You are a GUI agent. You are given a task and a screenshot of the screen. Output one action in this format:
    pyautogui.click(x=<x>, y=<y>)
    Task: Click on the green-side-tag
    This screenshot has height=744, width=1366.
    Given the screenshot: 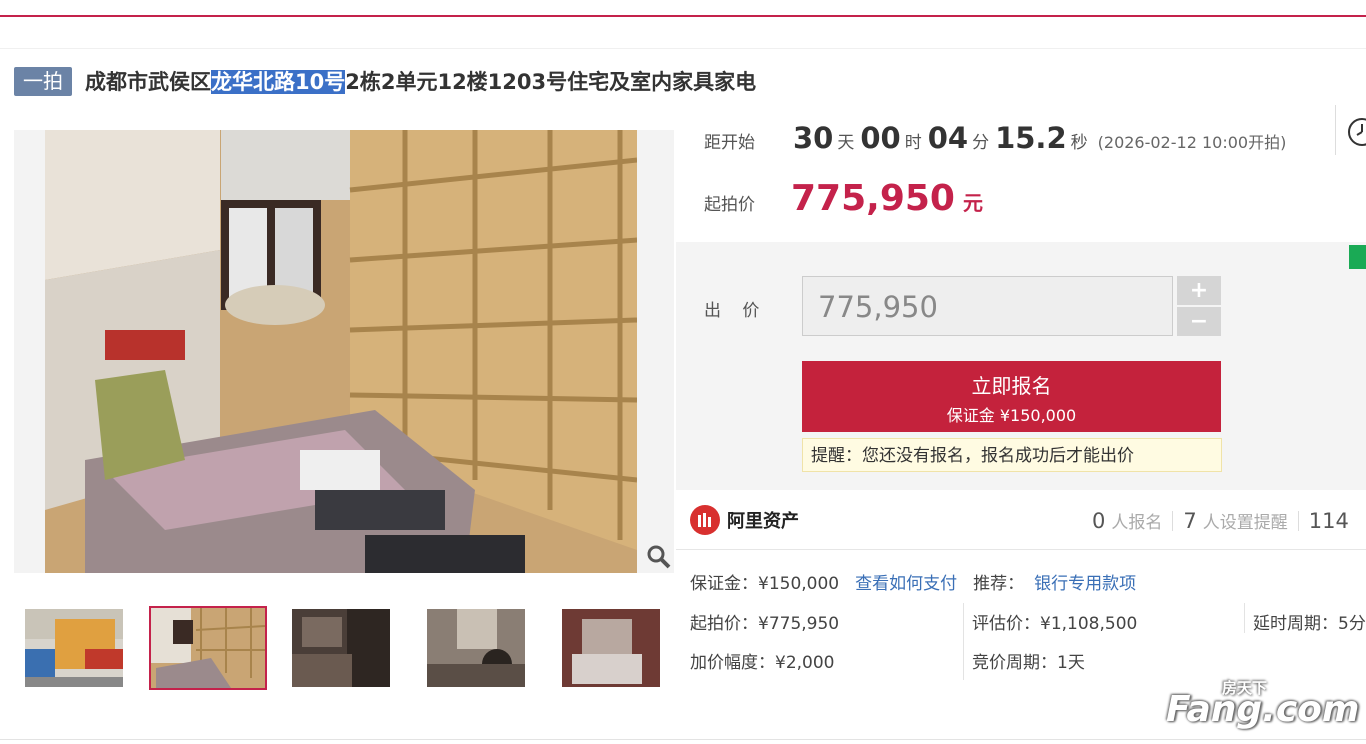 What is the action you would take?
    pyautogui.click(x=1357, y=257)
    